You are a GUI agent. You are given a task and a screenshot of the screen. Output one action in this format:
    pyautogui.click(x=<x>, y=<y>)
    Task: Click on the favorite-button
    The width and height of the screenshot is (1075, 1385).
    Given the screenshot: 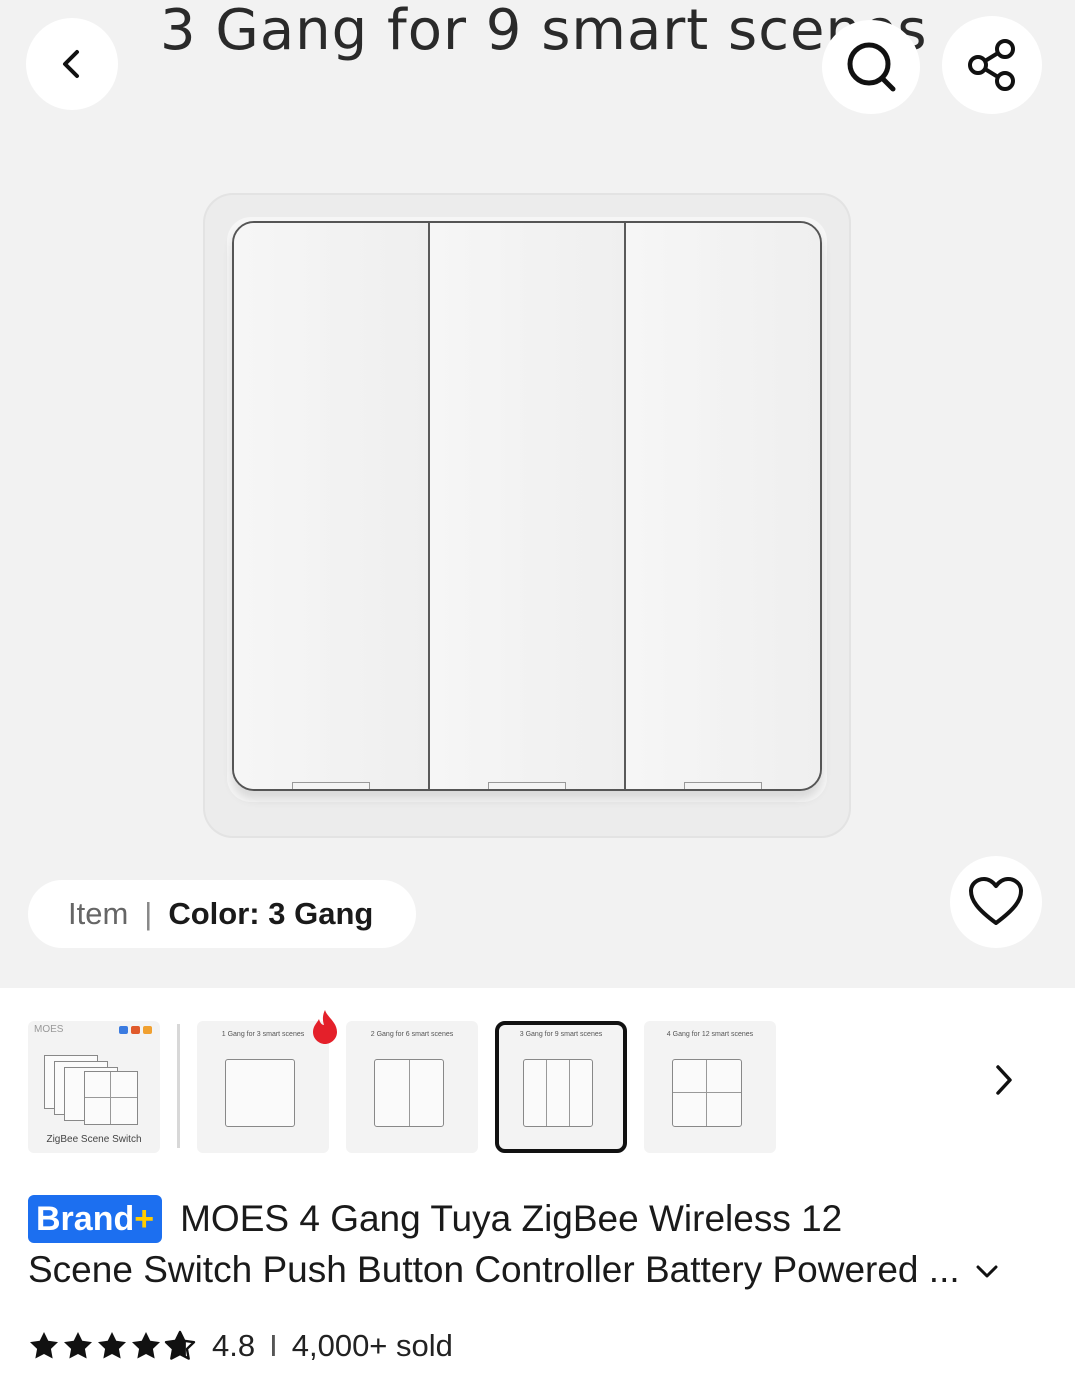 What is the action you would take?
    pyautogui.click(x=996, y=902)
    